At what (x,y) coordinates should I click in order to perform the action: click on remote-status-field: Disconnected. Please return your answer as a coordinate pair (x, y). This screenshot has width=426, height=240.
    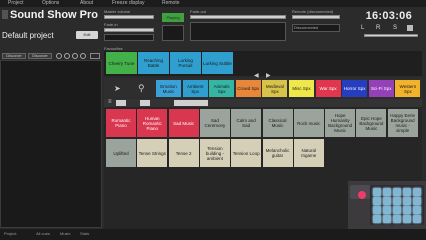
    Looking at the image, I should click on (316, 28).